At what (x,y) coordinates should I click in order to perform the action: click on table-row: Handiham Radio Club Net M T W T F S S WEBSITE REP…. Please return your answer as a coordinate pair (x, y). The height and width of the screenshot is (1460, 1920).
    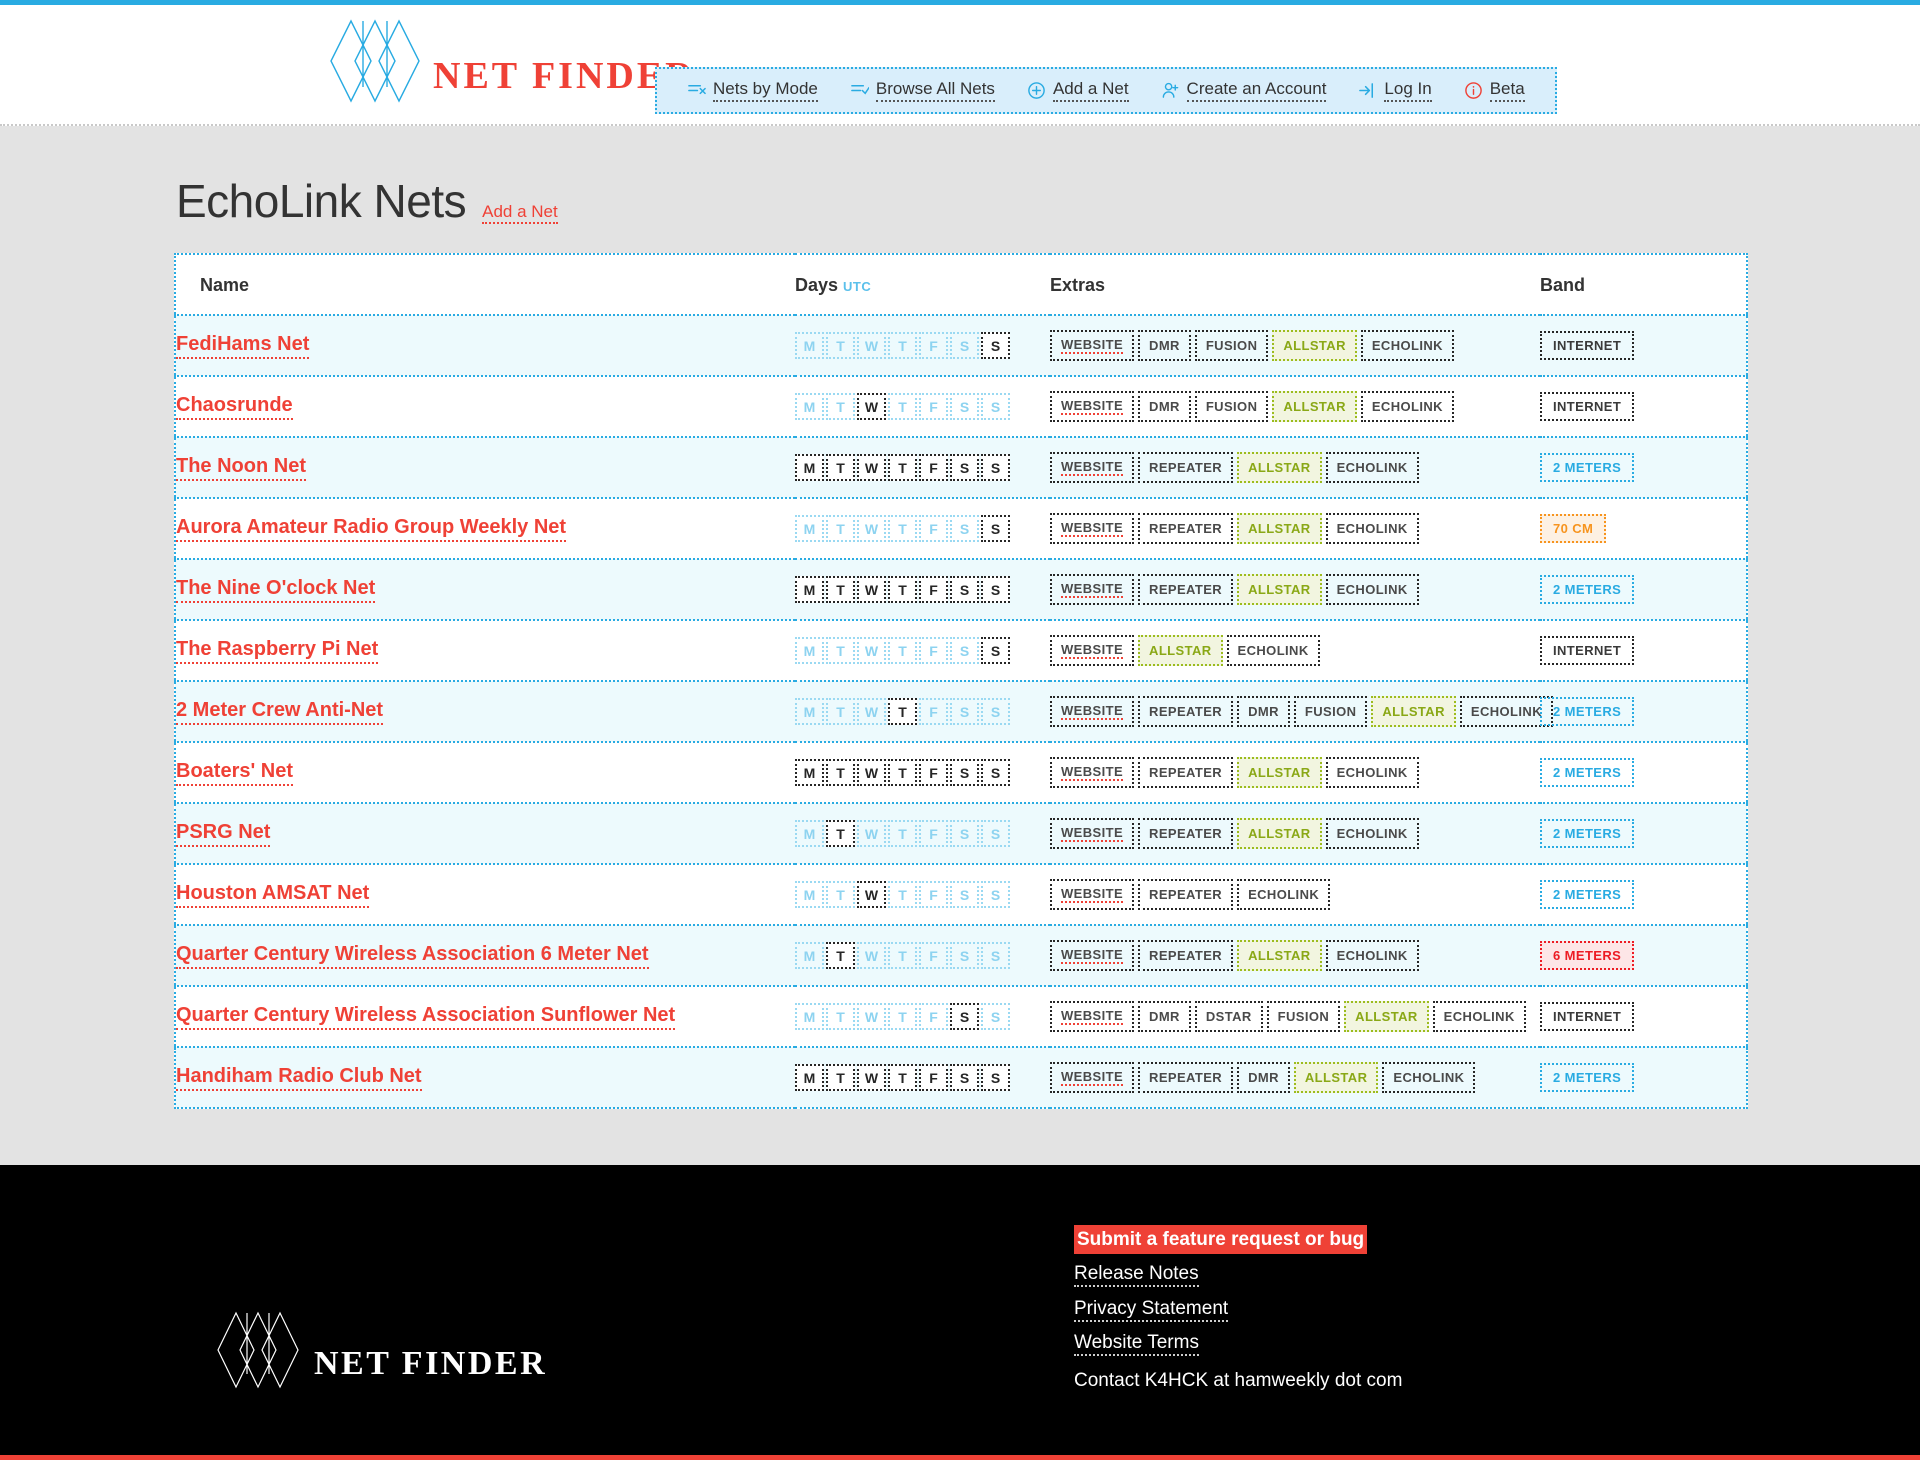
    Looking at the image, I should click on (961, 1077).